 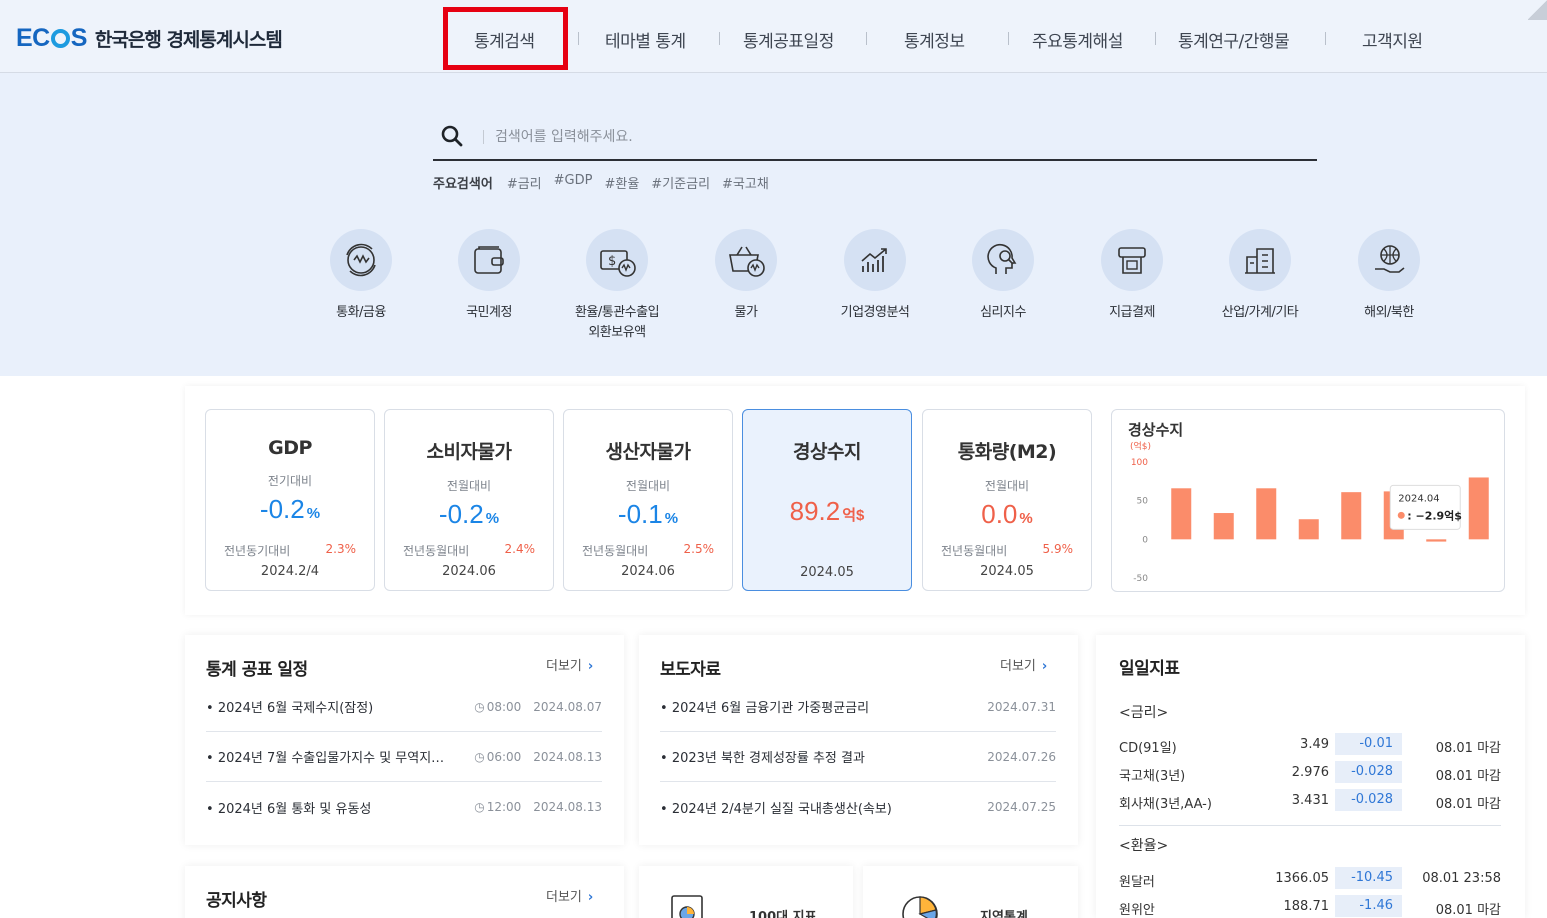 What do you see at coordinates (524, 182) in the screenshot?
I see `keyword-link: #금리` at bounding box center [524, 182].